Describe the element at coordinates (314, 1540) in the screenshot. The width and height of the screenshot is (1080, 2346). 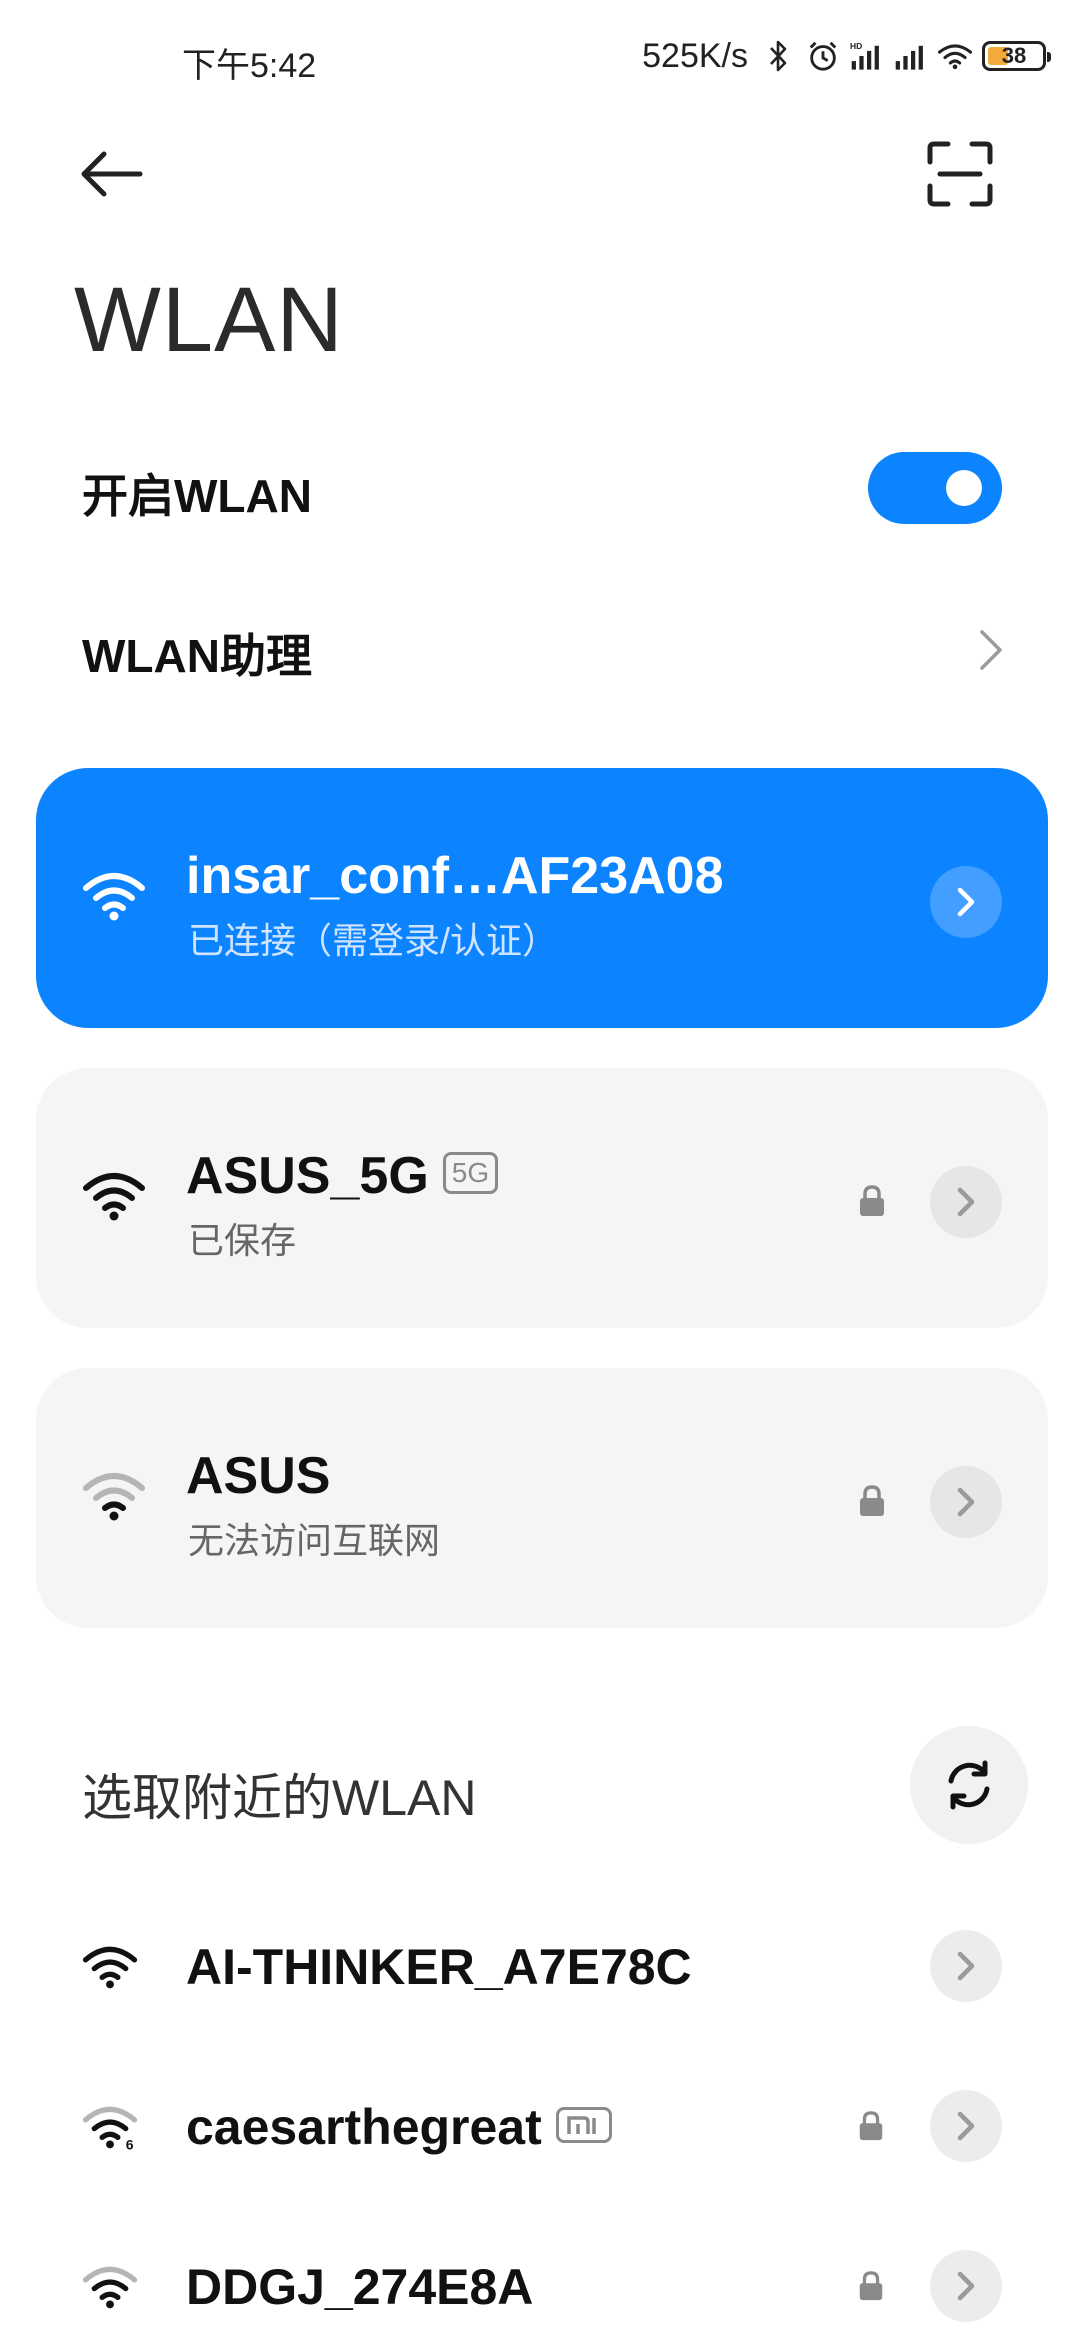
I see `network-status: 无法访问互联网` at that location.